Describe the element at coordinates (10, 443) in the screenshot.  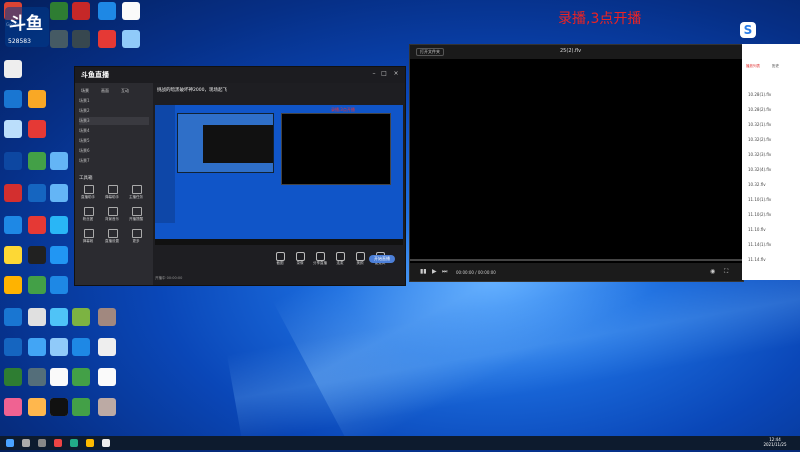
I see `start-icon` at that location.